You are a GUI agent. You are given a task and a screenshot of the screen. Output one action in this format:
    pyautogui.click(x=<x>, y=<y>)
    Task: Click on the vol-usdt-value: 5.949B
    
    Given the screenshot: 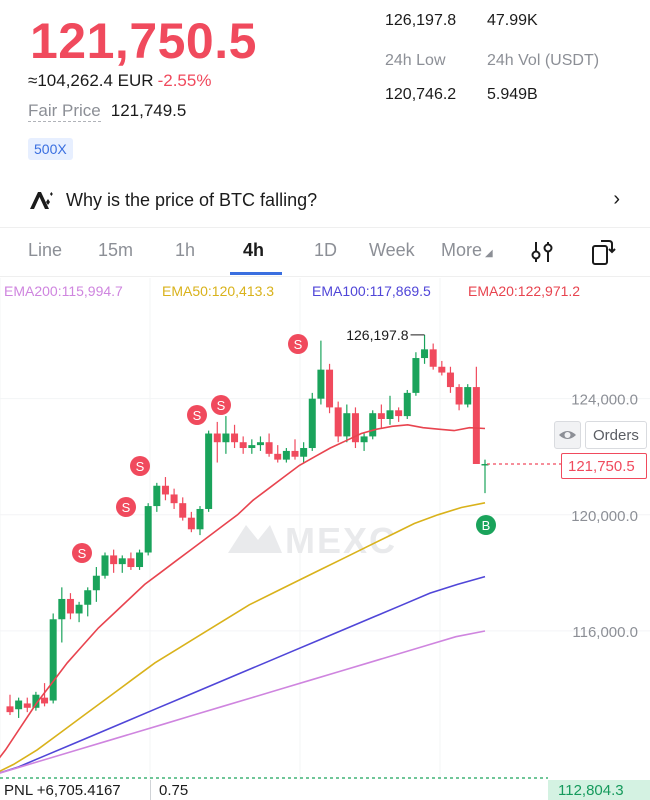 What is the action you would take?
    pyautogui.click(x=512, y=94)
    